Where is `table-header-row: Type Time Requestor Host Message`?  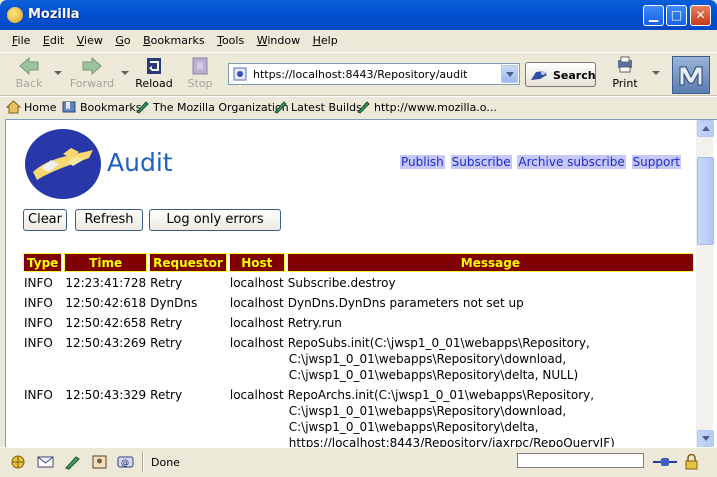 table-header-row: Type Time Requestor Host Message is located at coordinates (358, 262).